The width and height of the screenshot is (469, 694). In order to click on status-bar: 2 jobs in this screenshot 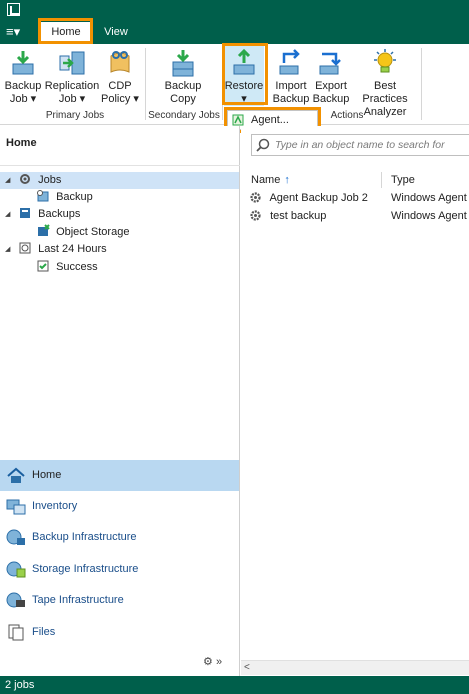, I will do `click(234, 685)`.